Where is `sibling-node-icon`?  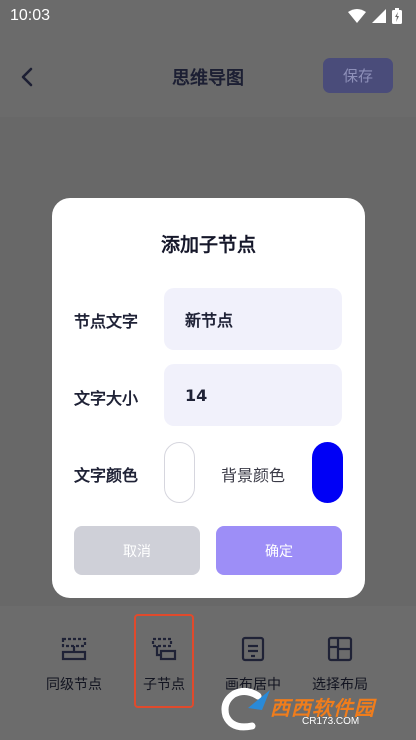
sibling-node-icon is located at coordinates (74, 649).